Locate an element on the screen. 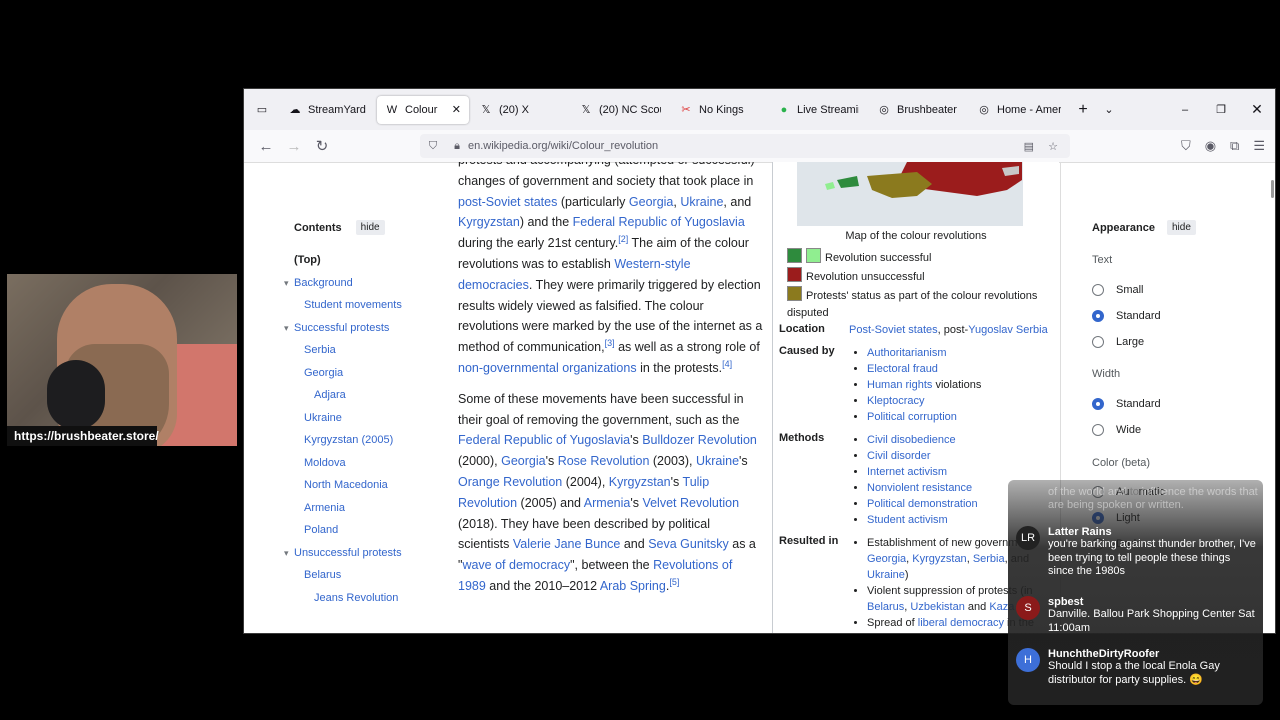 The image size is (1280, 720). toc-item-label: Georgia is located at coordinates (323, 373).